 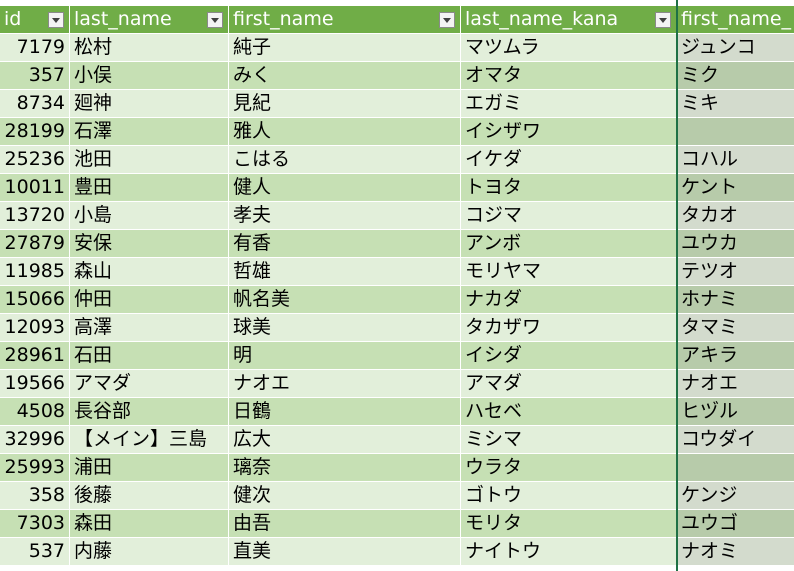 I want to click on cell-first-name: 見紀, so click(x=345, y=104).